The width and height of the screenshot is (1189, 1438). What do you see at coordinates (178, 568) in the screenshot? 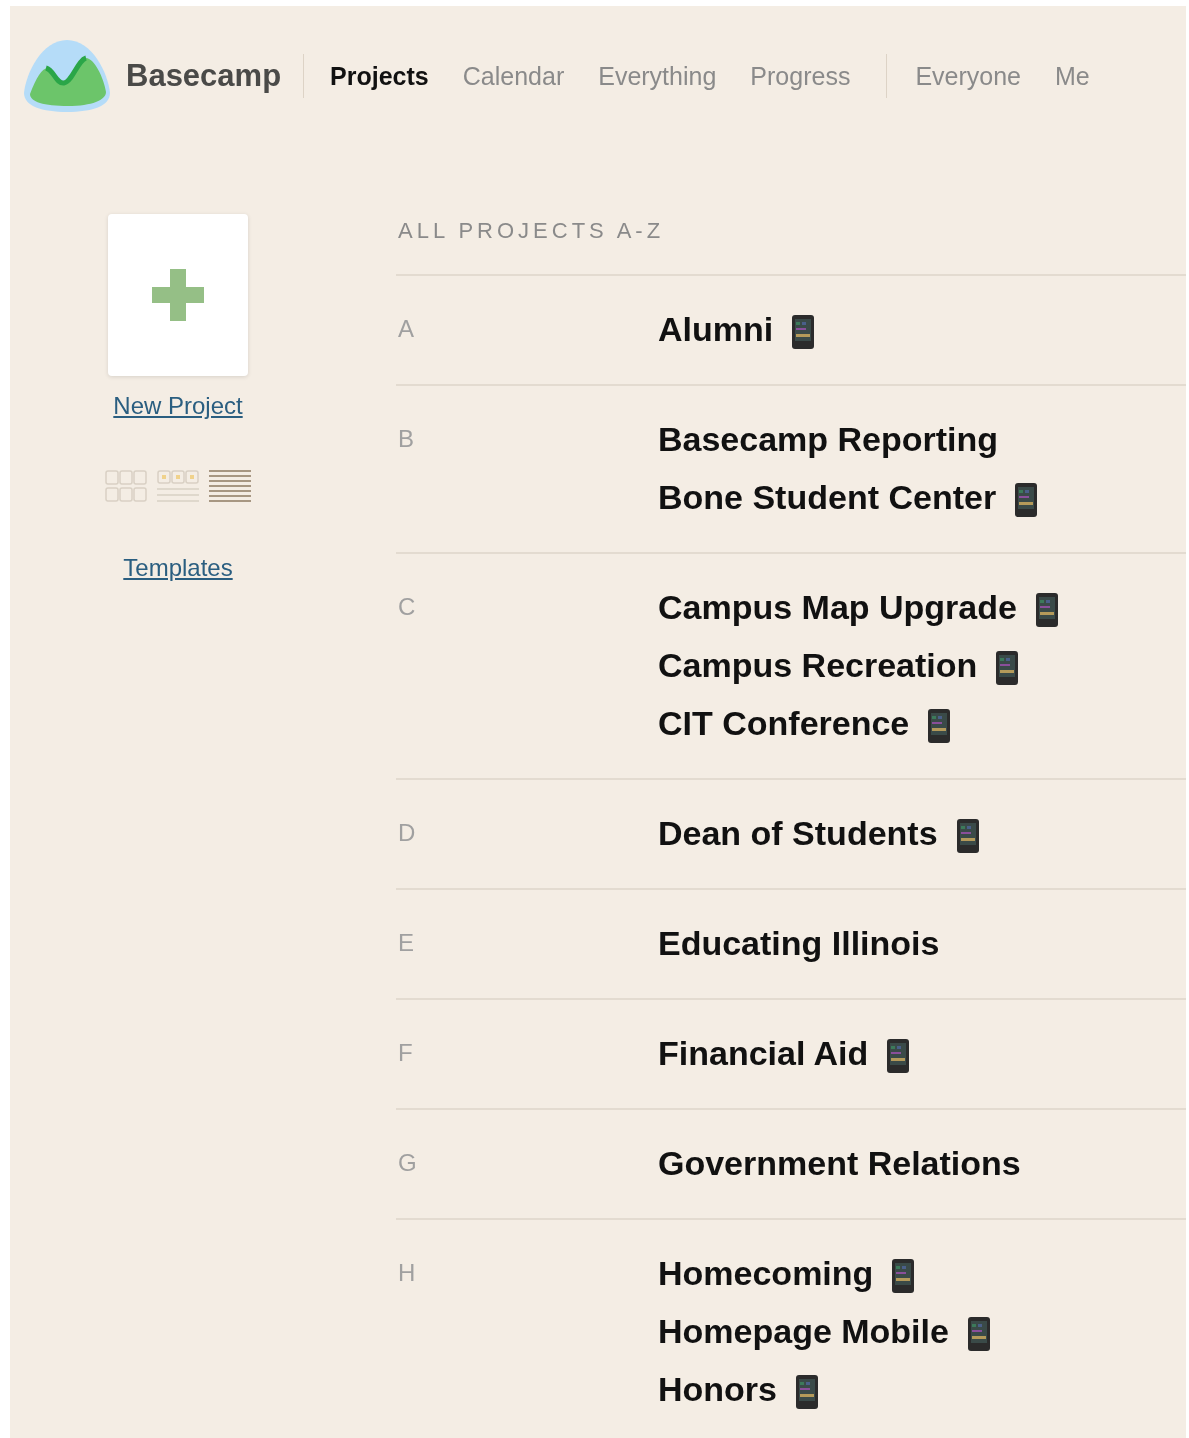
I see `templates-link: Templates` at bounding box center [178, 568].